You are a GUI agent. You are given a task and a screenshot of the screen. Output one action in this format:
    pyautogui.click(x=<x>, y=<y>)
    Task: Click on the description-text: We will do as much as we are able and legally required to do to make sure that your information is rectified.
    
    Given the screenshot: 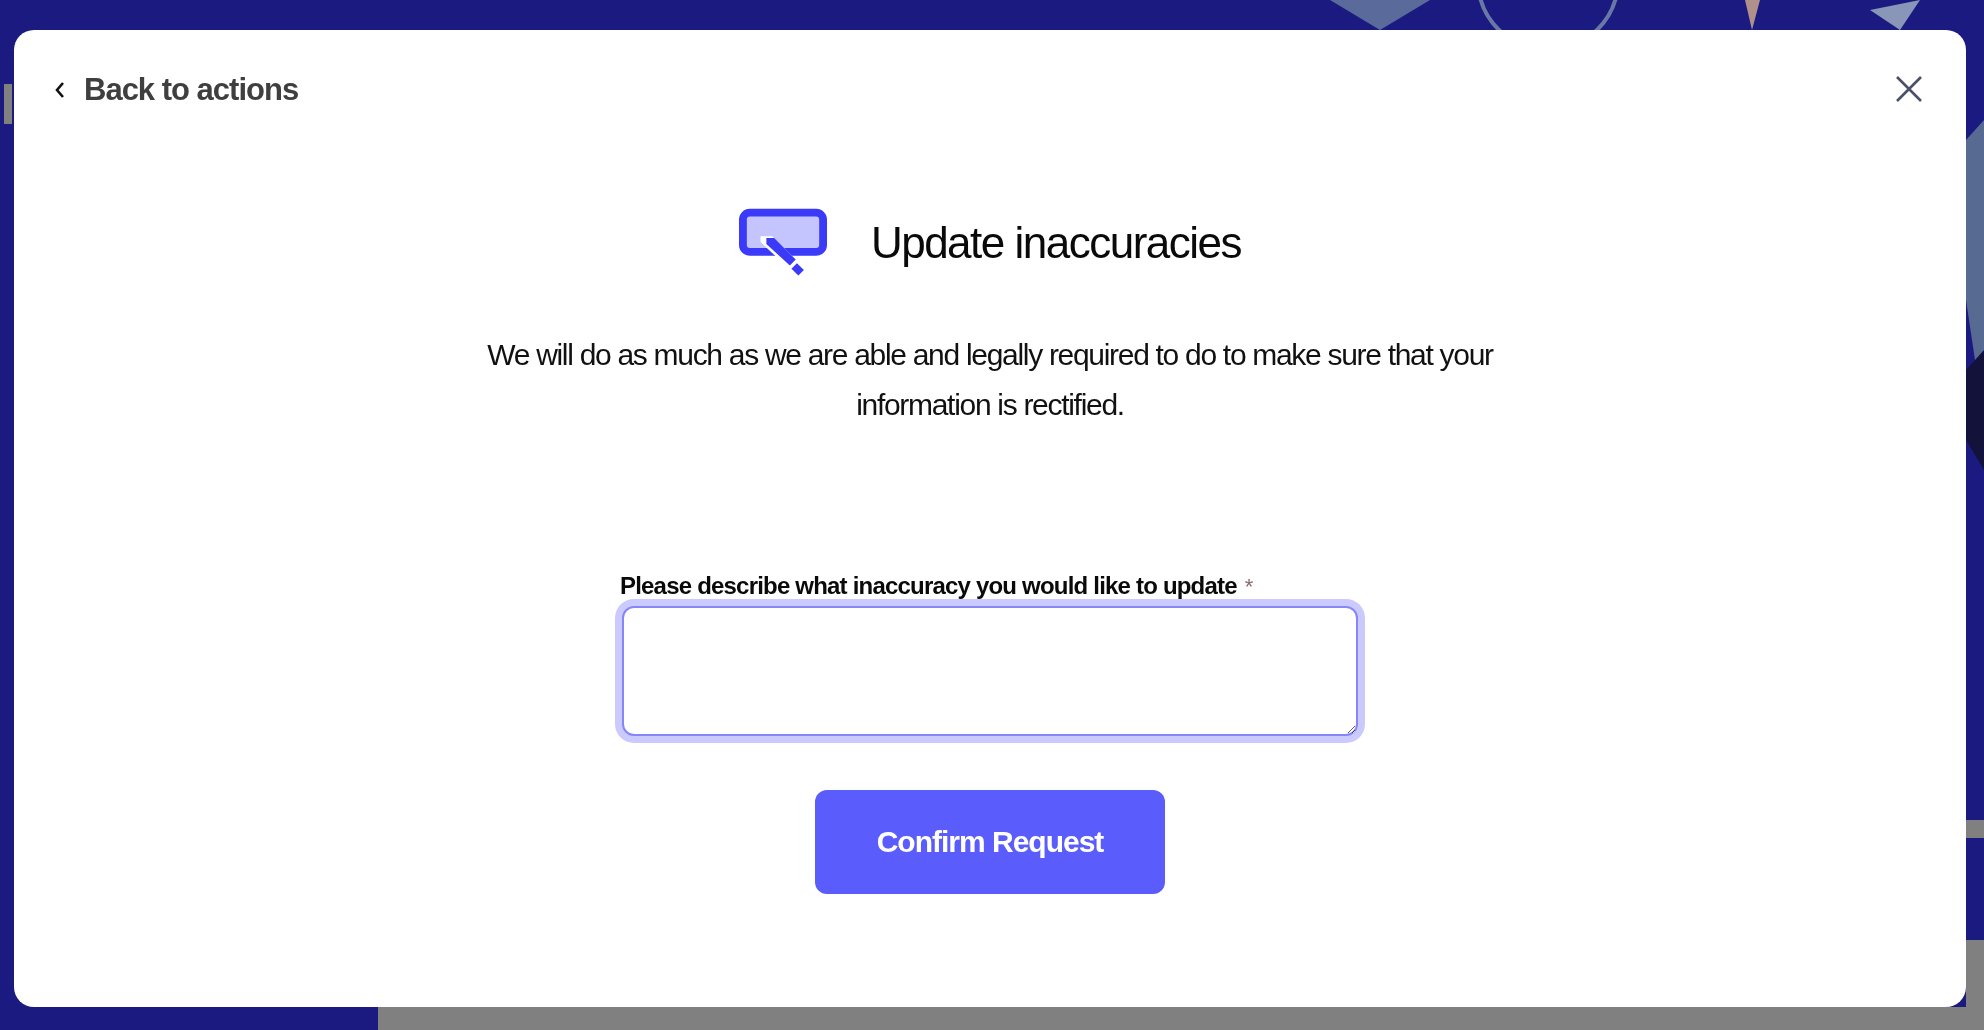 What is the action you would take?
    pyautogui.click(x=990, y=380)
    